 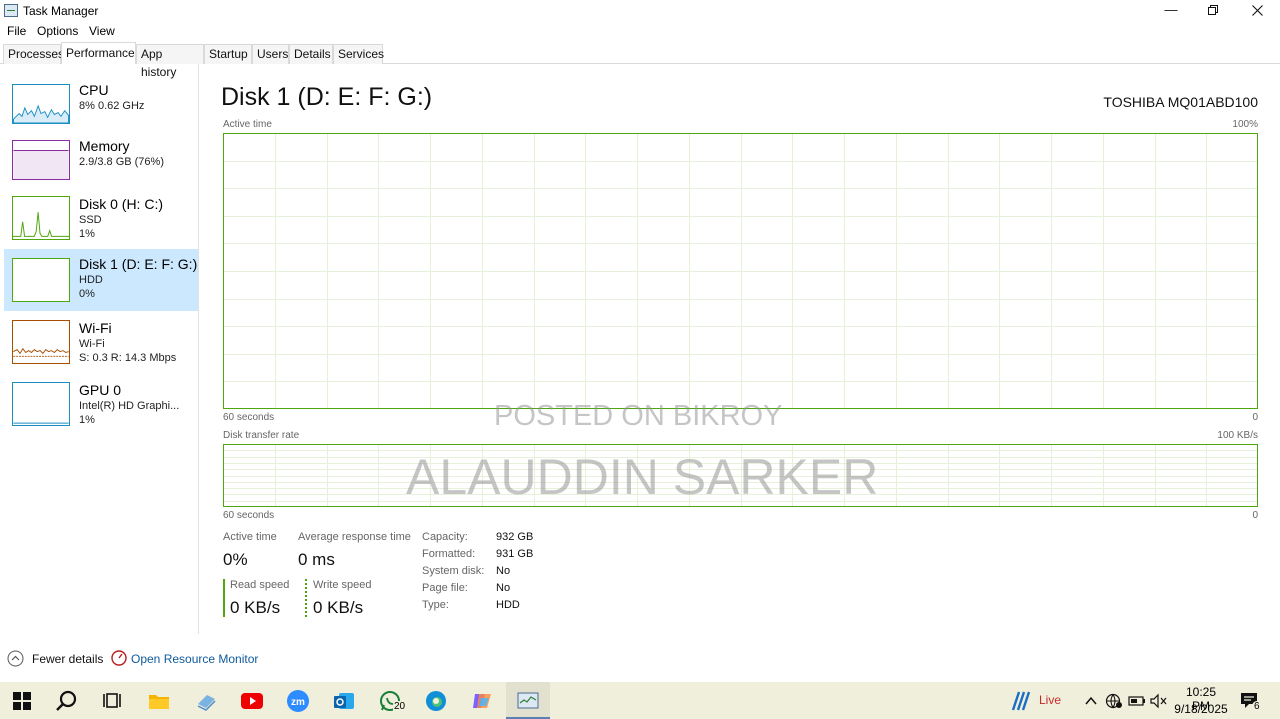 I want to click on active-time-chart-span: 60 seconds, so click(x=249, y=417).